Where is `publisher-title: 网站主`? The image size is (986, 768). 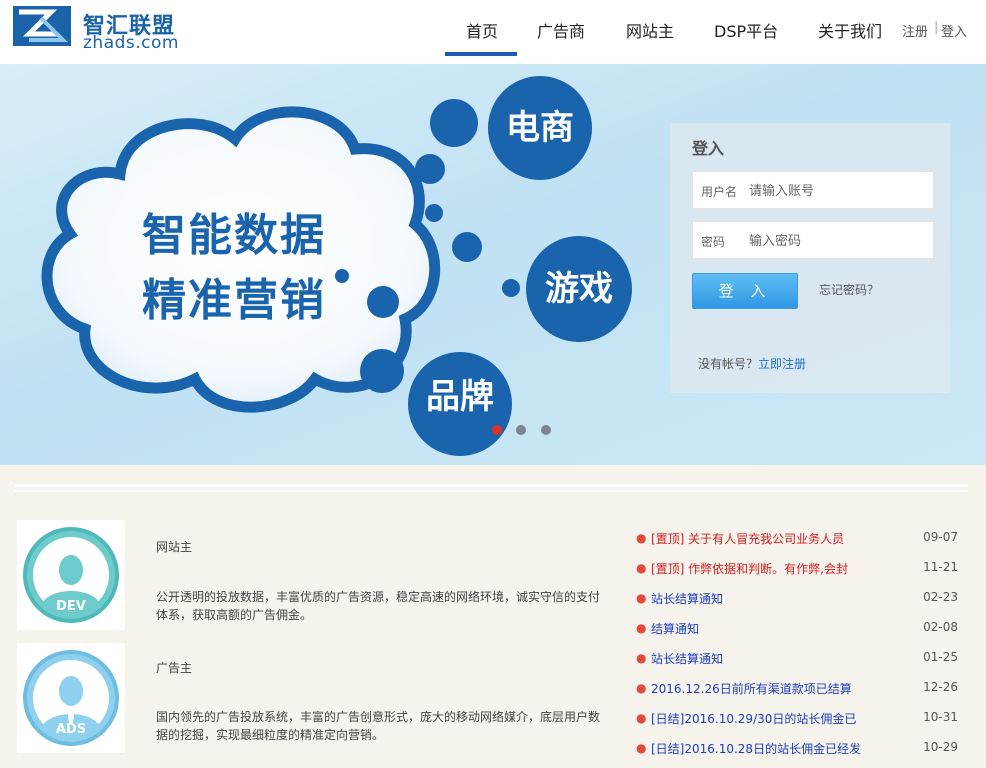 publisher-title: 网站主 is located at coordinates (174, 547).